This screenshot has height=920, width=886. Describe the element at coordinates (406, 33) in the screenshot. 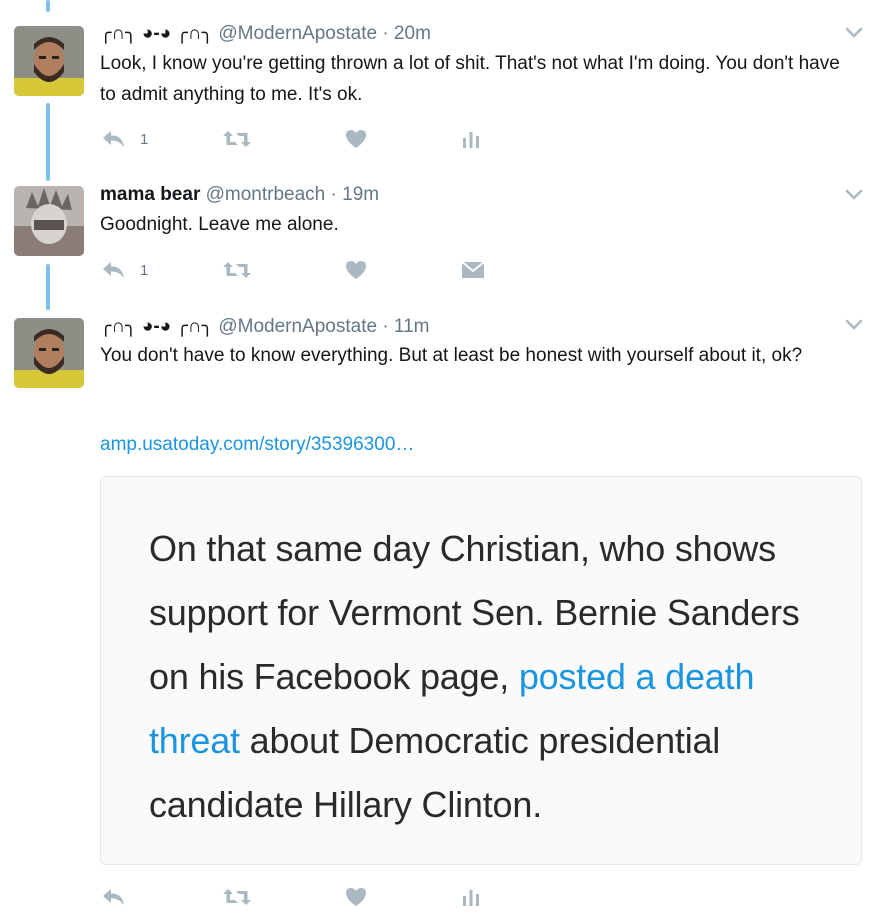

I see `timestamp: · 20m` at that location.